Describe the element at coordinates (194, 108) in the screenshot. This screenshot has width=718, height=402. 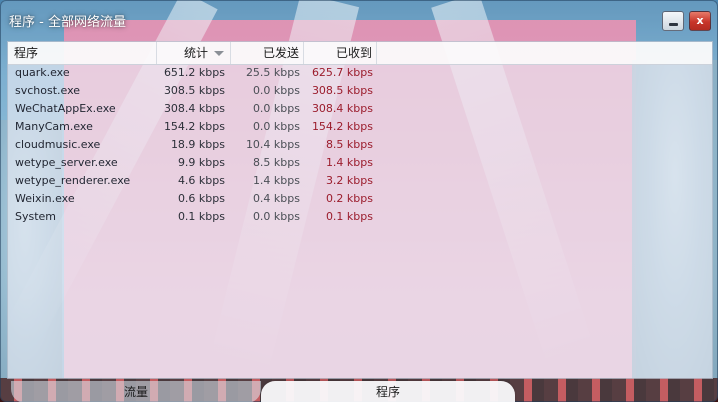
I see `total-rate: 308.4 kbps` at that location.